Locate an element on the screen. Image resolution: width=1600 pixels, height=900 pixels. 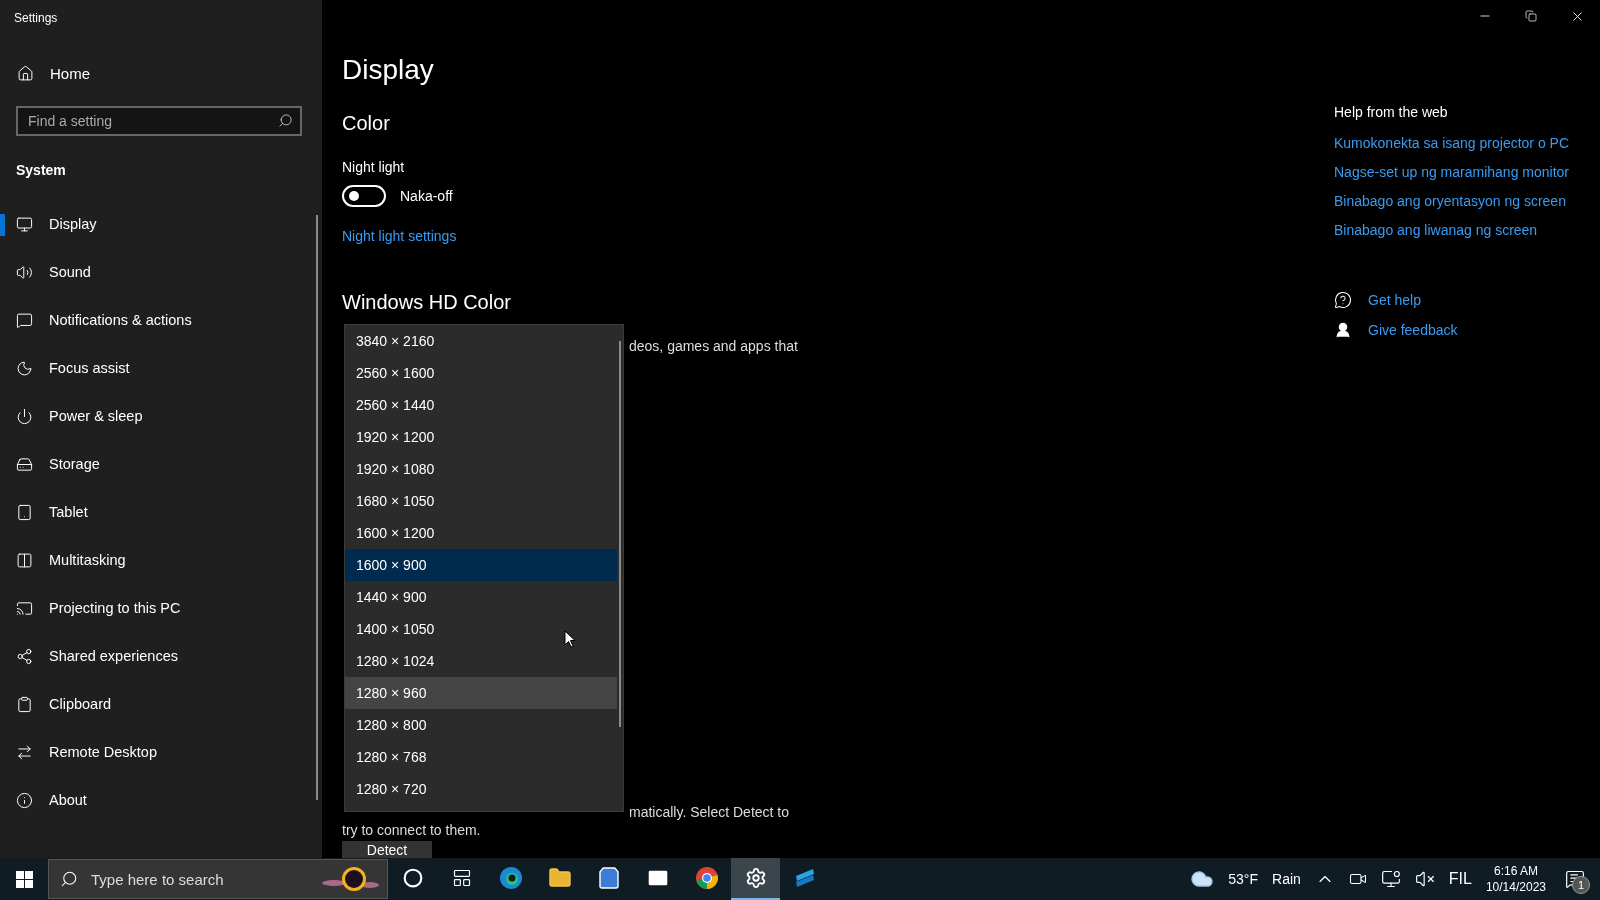
moon-icon is located at coordinates (24, 368).